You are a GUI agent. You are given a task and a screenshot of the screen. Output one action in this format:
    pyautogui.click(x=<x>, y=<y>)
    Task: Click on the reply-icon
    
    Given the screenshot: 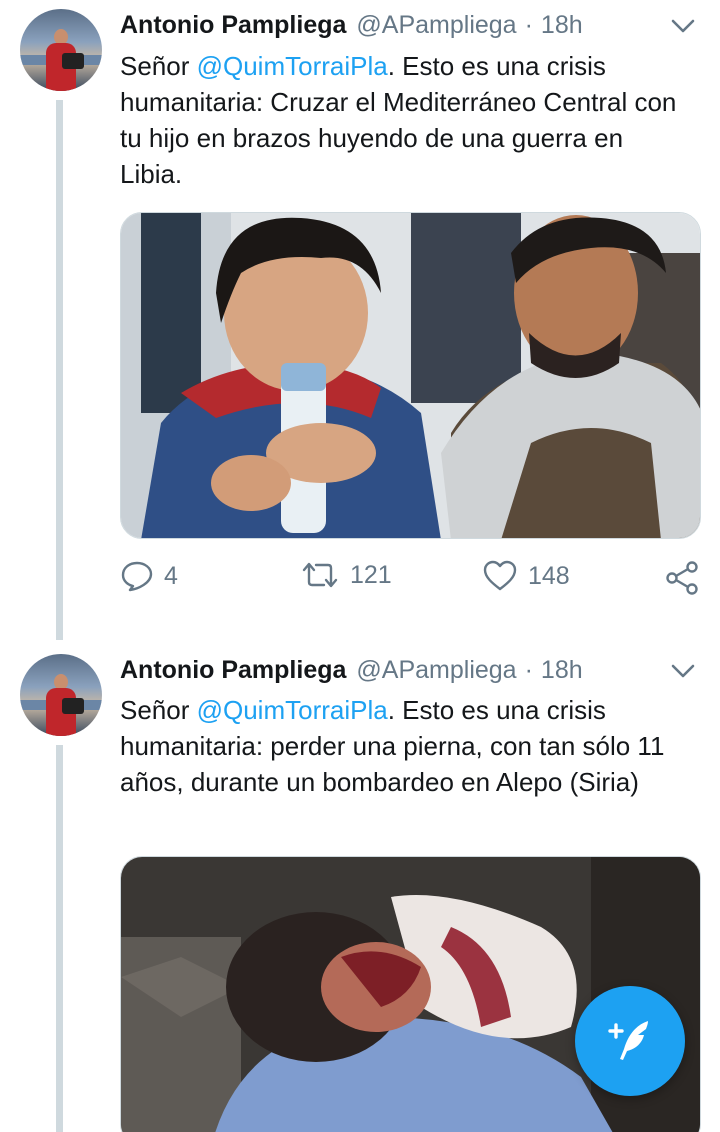 What is the action you would take?
    pyautogui.click(x=137, y=576)
    